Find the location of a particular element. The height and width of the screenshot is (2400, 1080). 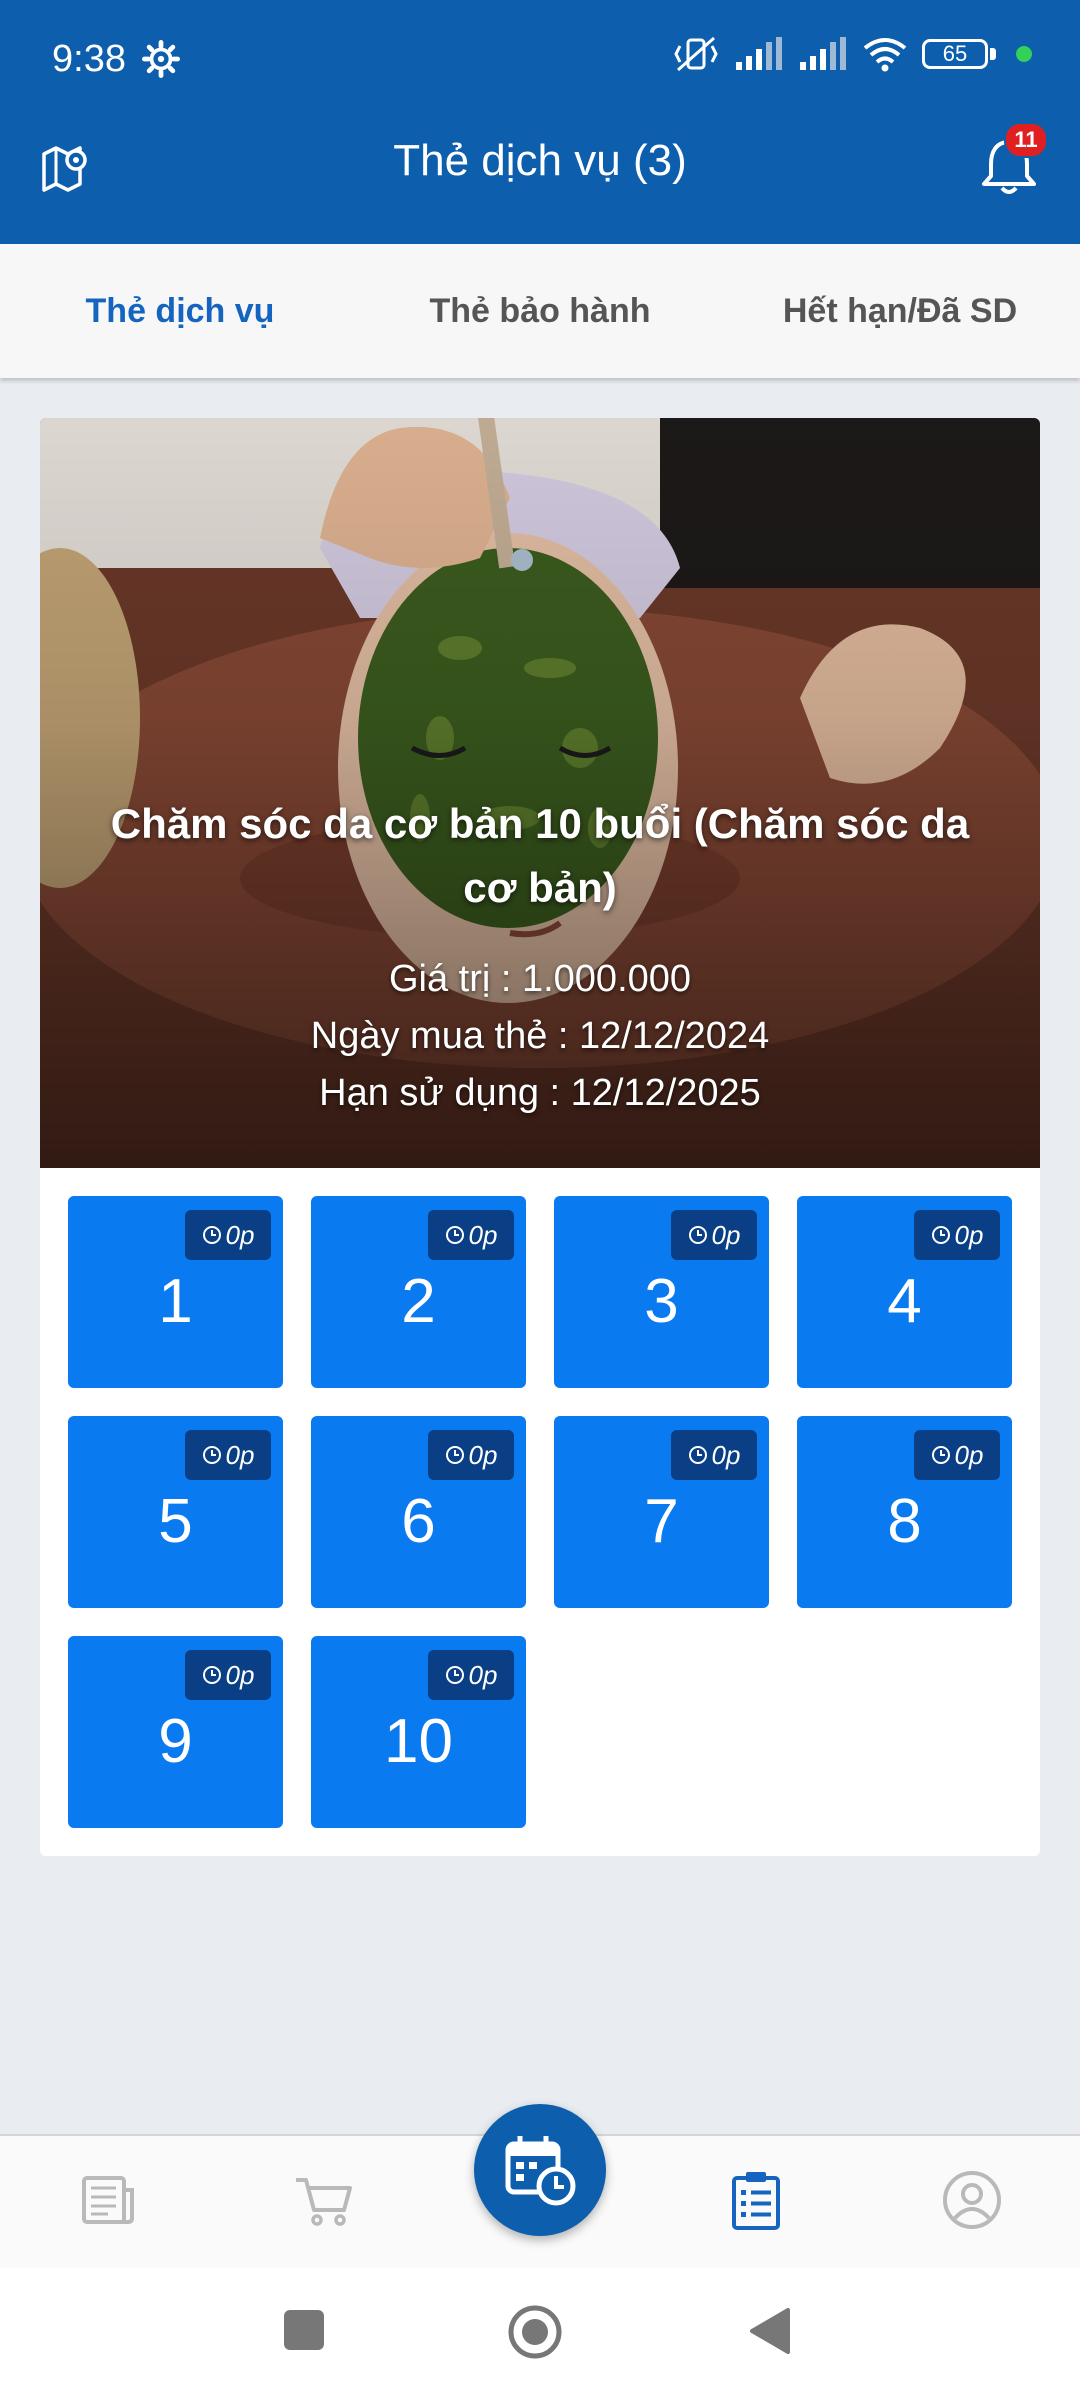

battery-tip is located at coordinates (993, 54).